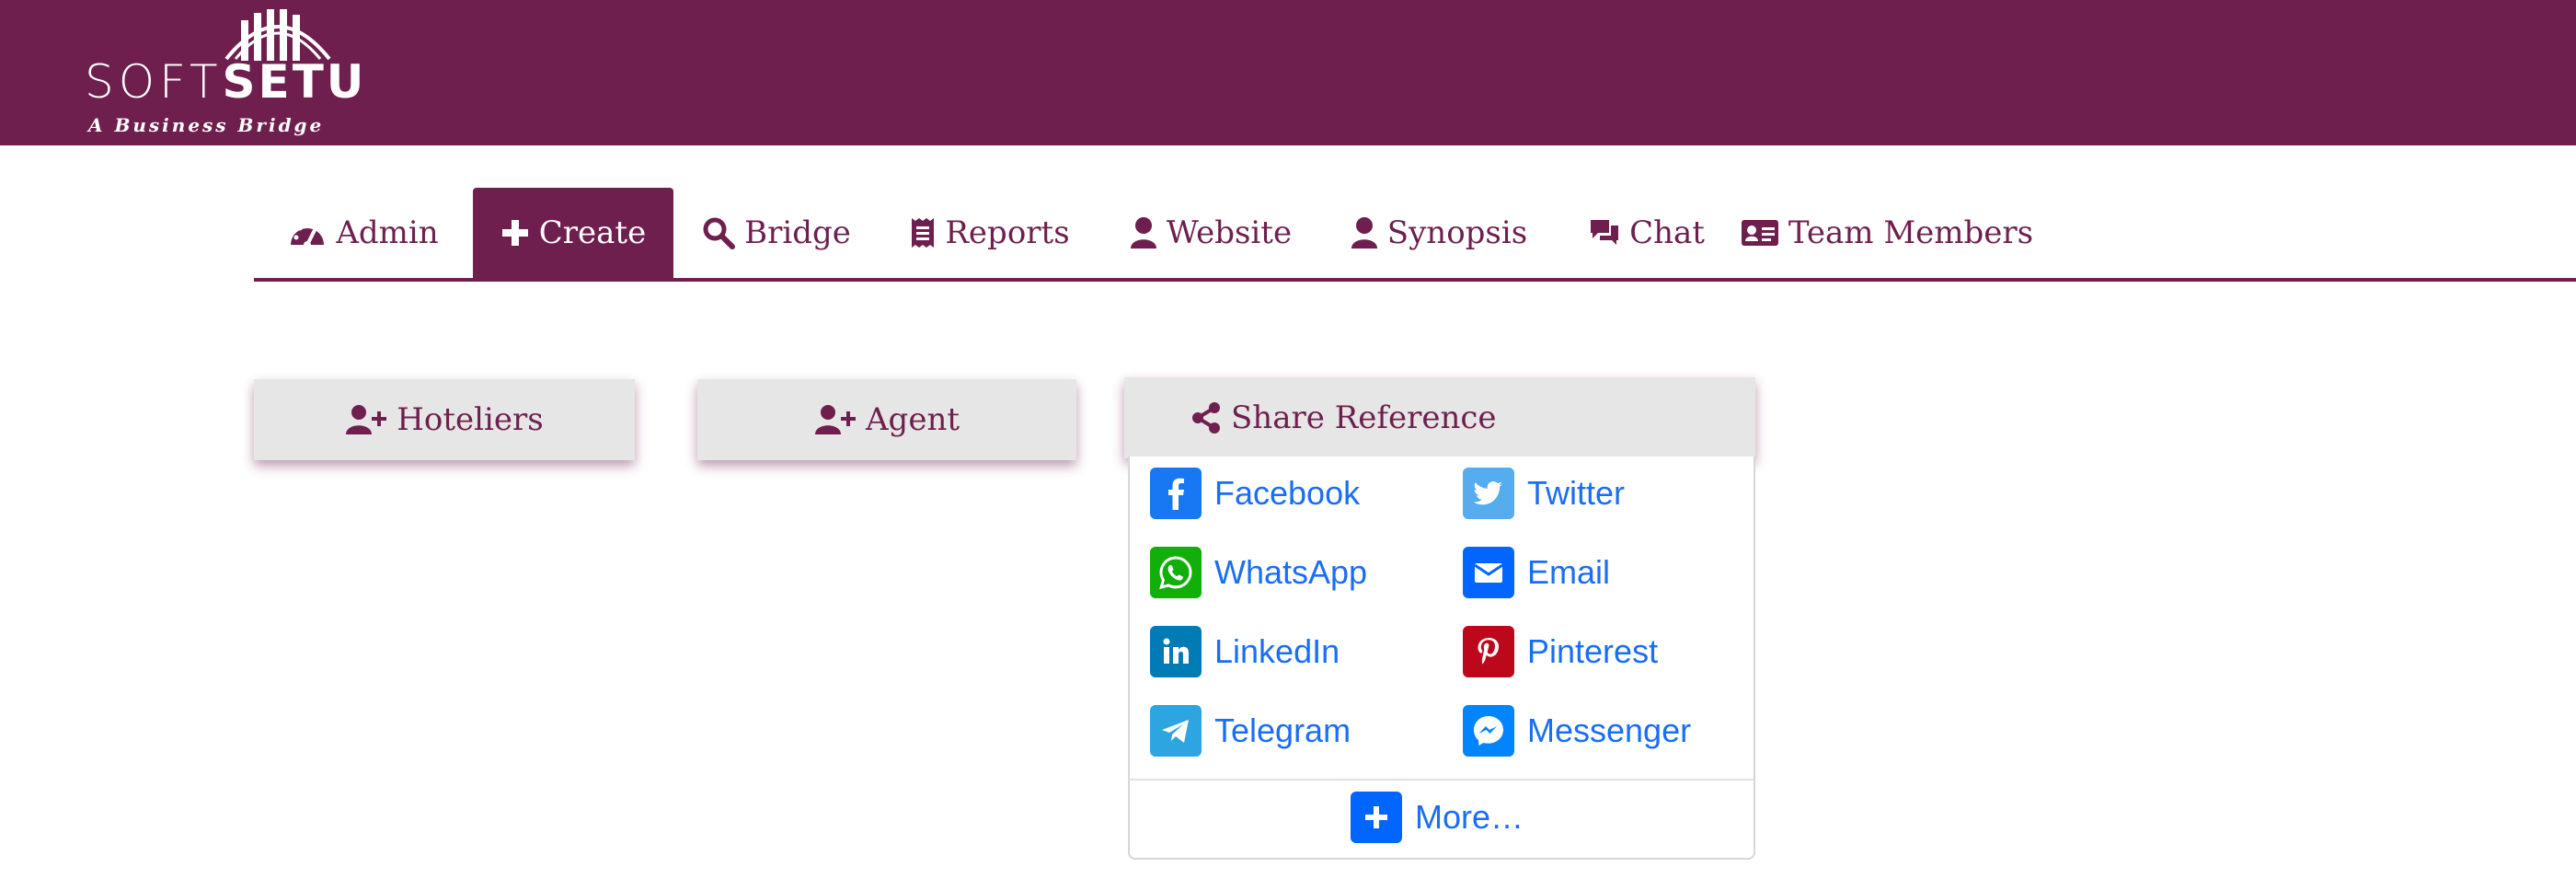 This screenshot has height=879, width=2576. What do you see at coordinates (277, 35) in the screenshot?
I see `bridge-arch-icon` at bounding box center [277, 35].